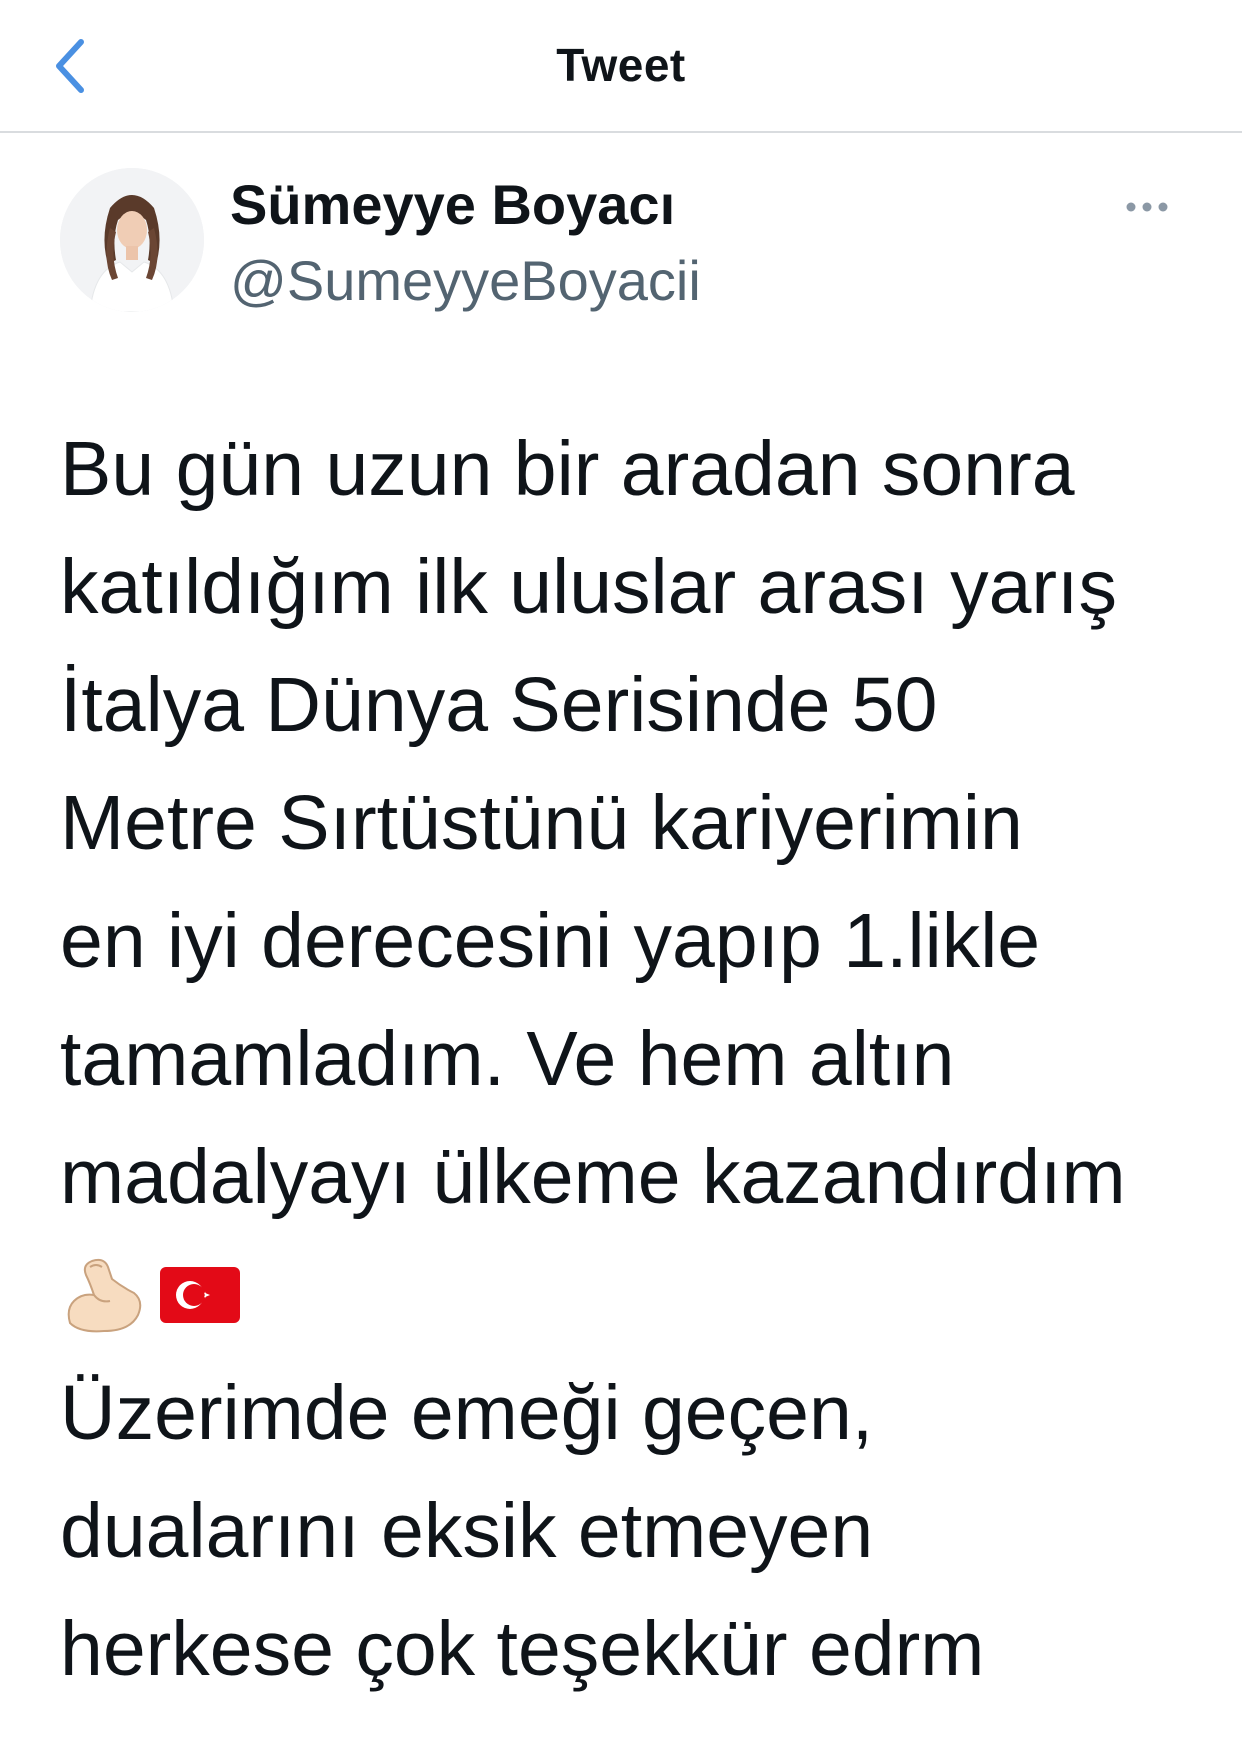 This screenshot has width=1242, height=1747. What do you see at coordinates (621, 243) in the screenshot?
I see `tweet-author: Sümeyye Boyacı @SumeyyeBoyacii` at bounding box center [621, 243].